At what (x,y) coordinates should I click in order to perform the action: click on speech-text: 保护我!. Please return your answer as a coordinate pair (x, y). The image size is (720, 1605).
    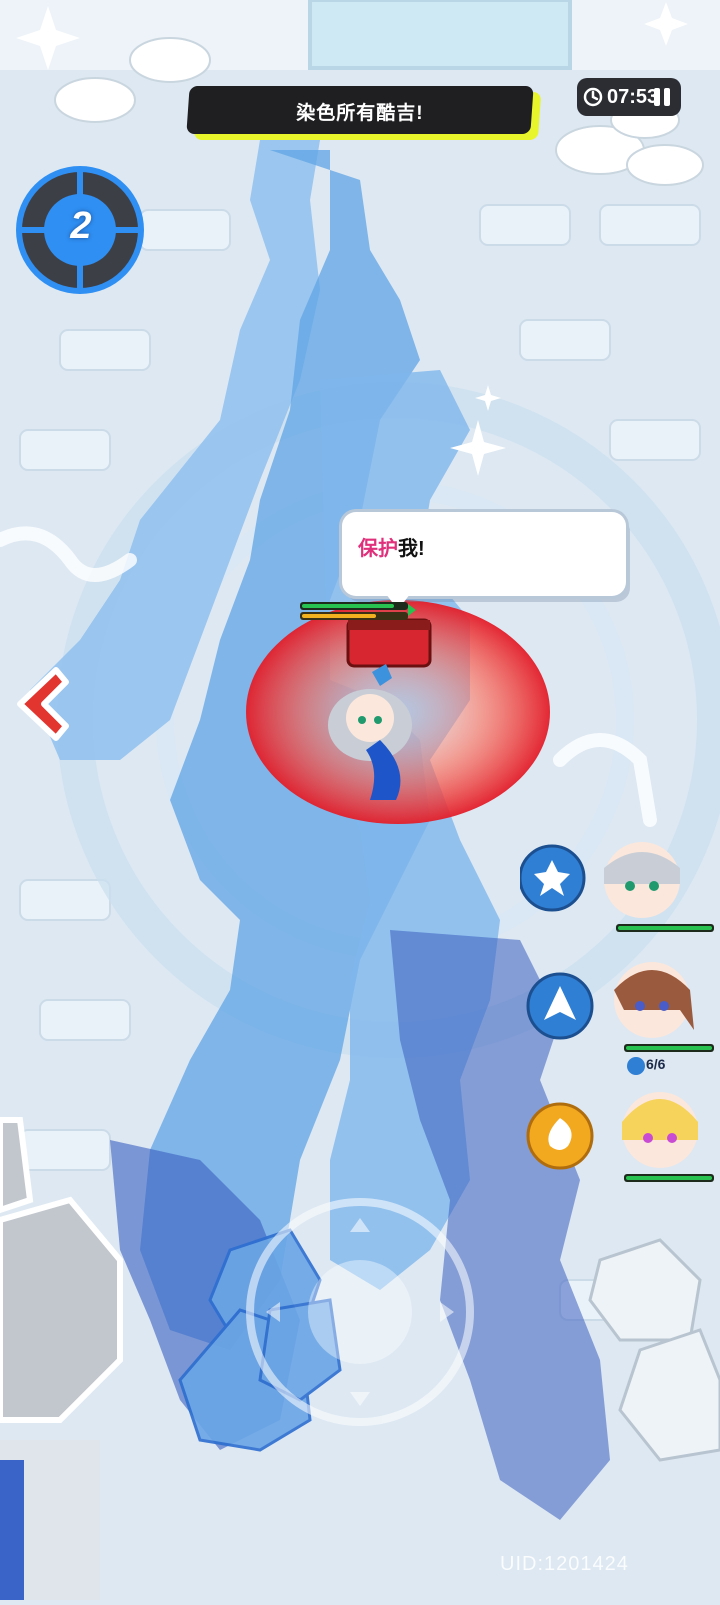
    Looking at the image, I should click on (391, 546).